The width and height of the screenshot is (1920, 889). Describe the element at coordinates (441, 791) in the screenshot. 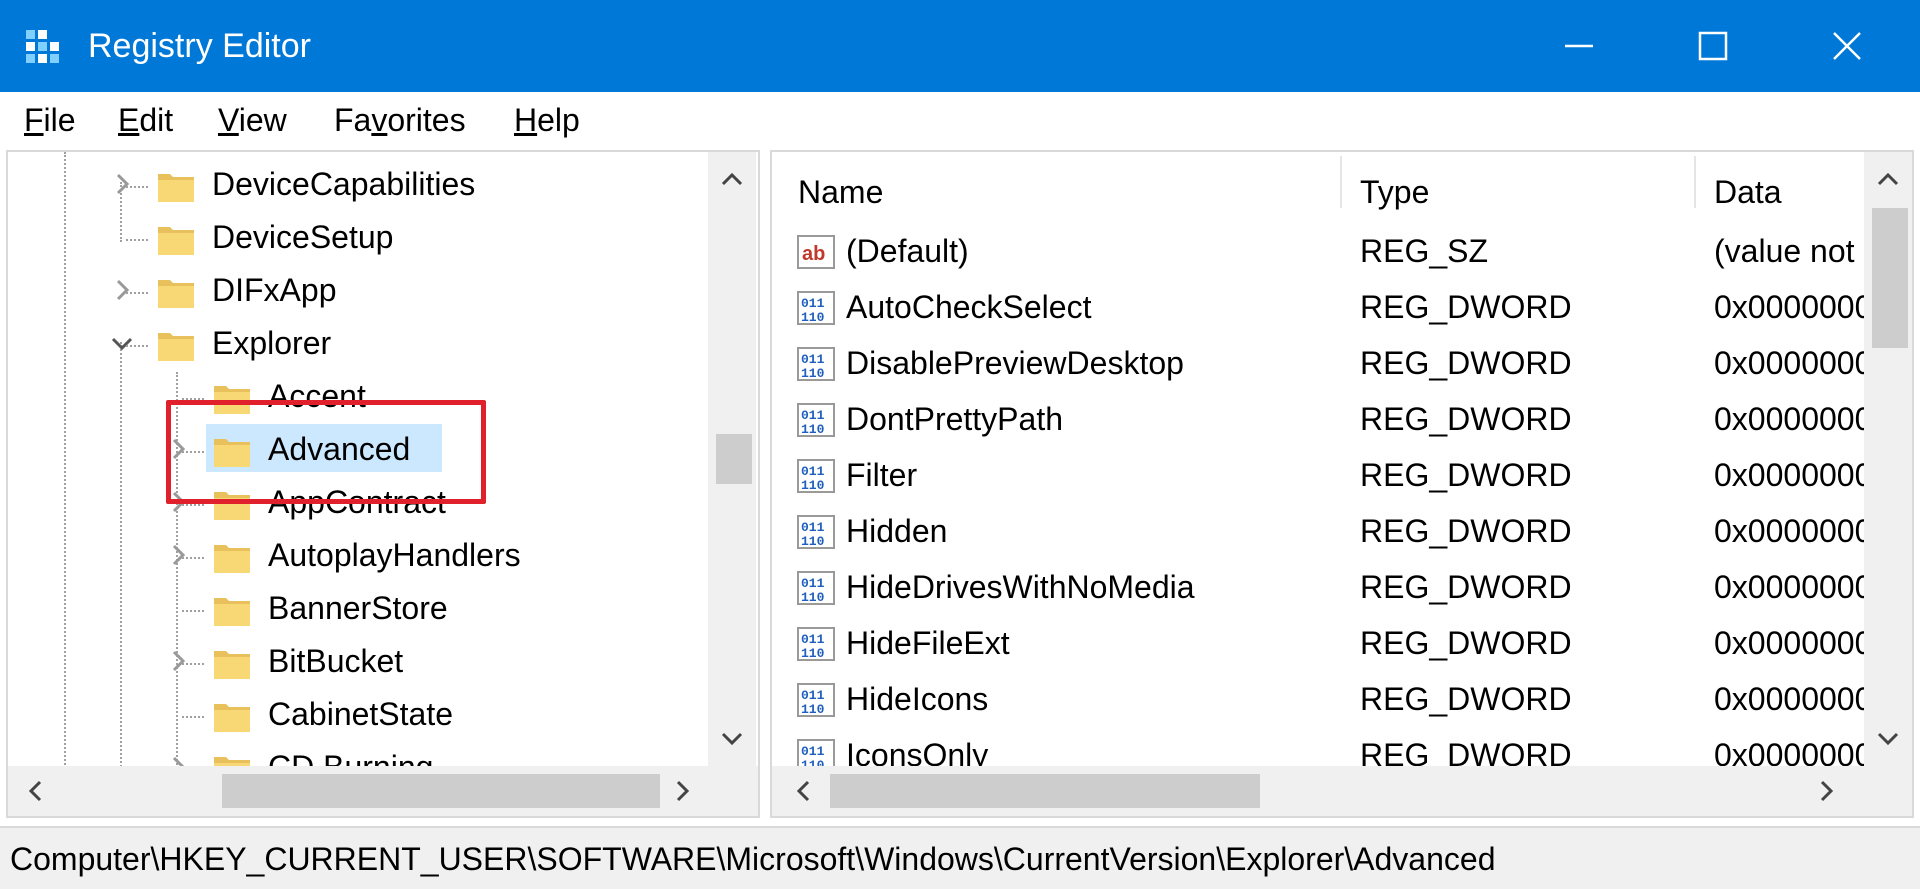

I see `tree-horizontal-scroll-thumb` at that location.